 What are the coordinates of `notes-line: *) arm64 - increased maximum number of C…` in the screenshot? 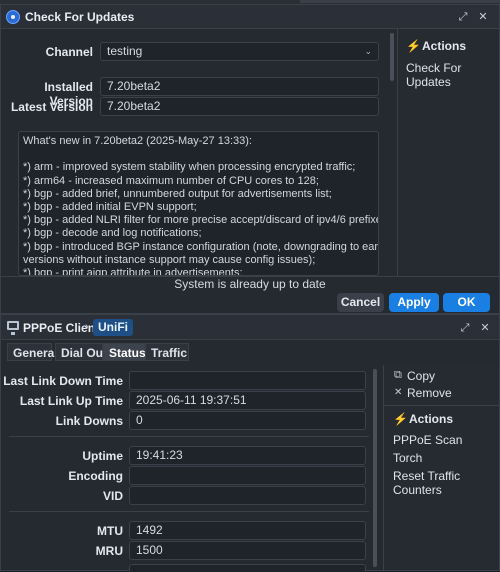 It's located at (171, 180).